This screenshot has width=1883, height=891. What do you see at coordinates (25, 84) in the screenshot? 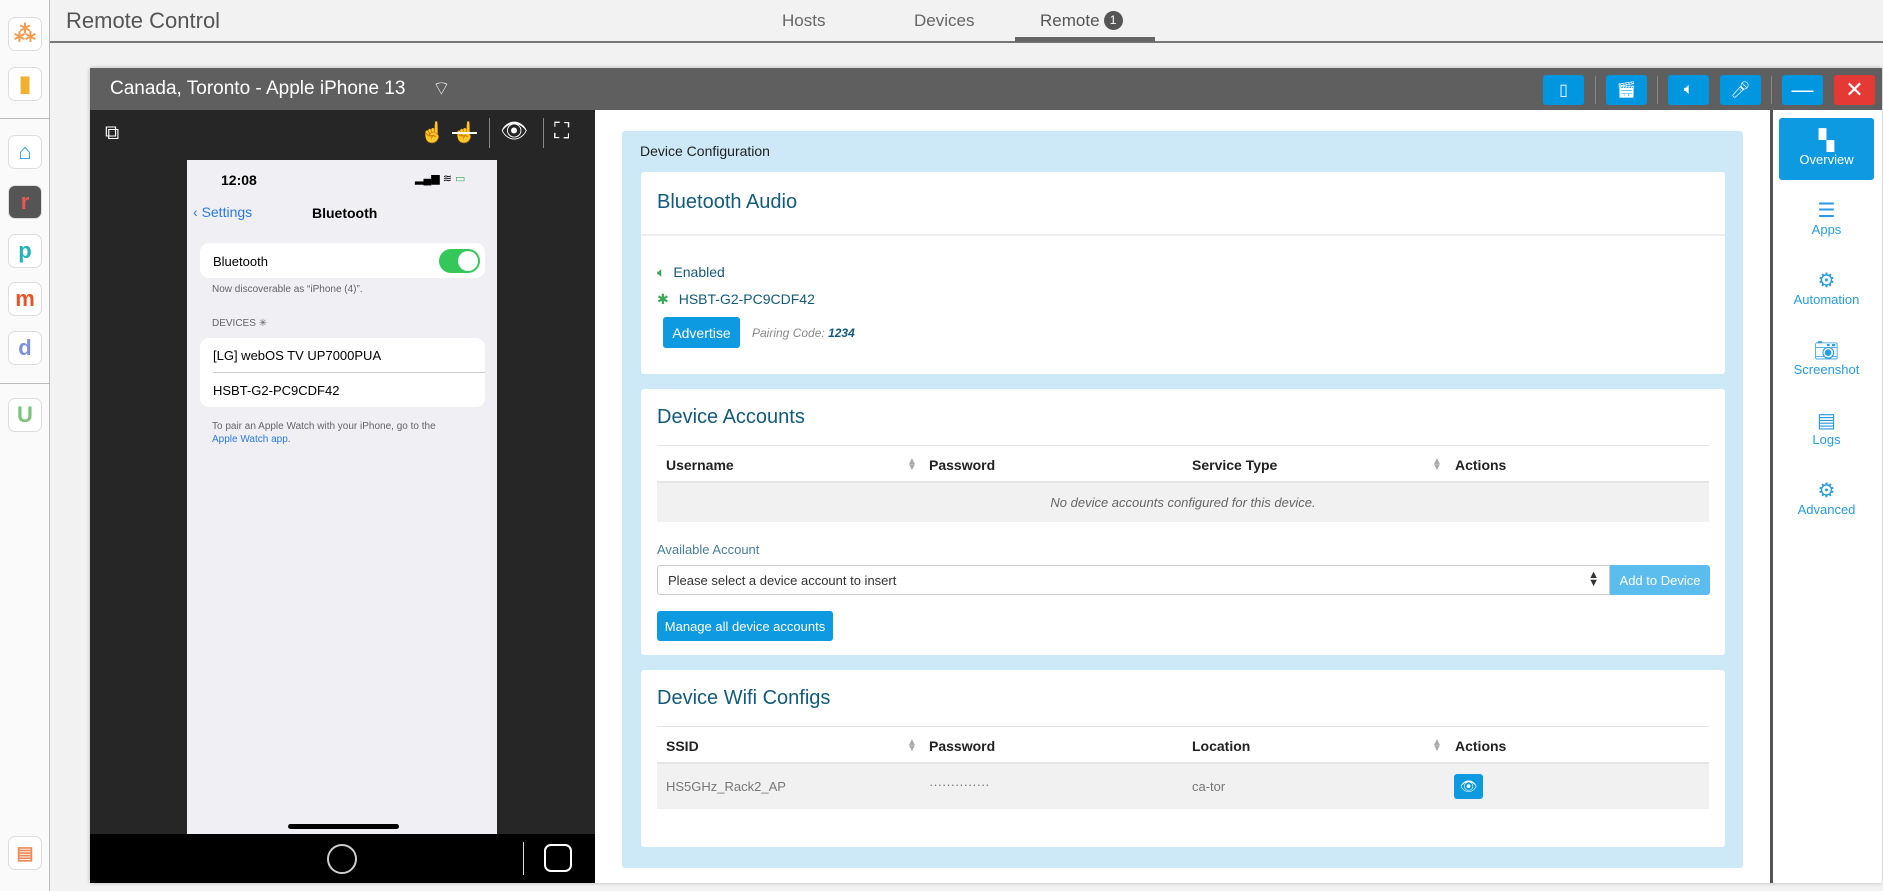
I see `analytics-app-icon: ▮` at bounding box center [25, 84].